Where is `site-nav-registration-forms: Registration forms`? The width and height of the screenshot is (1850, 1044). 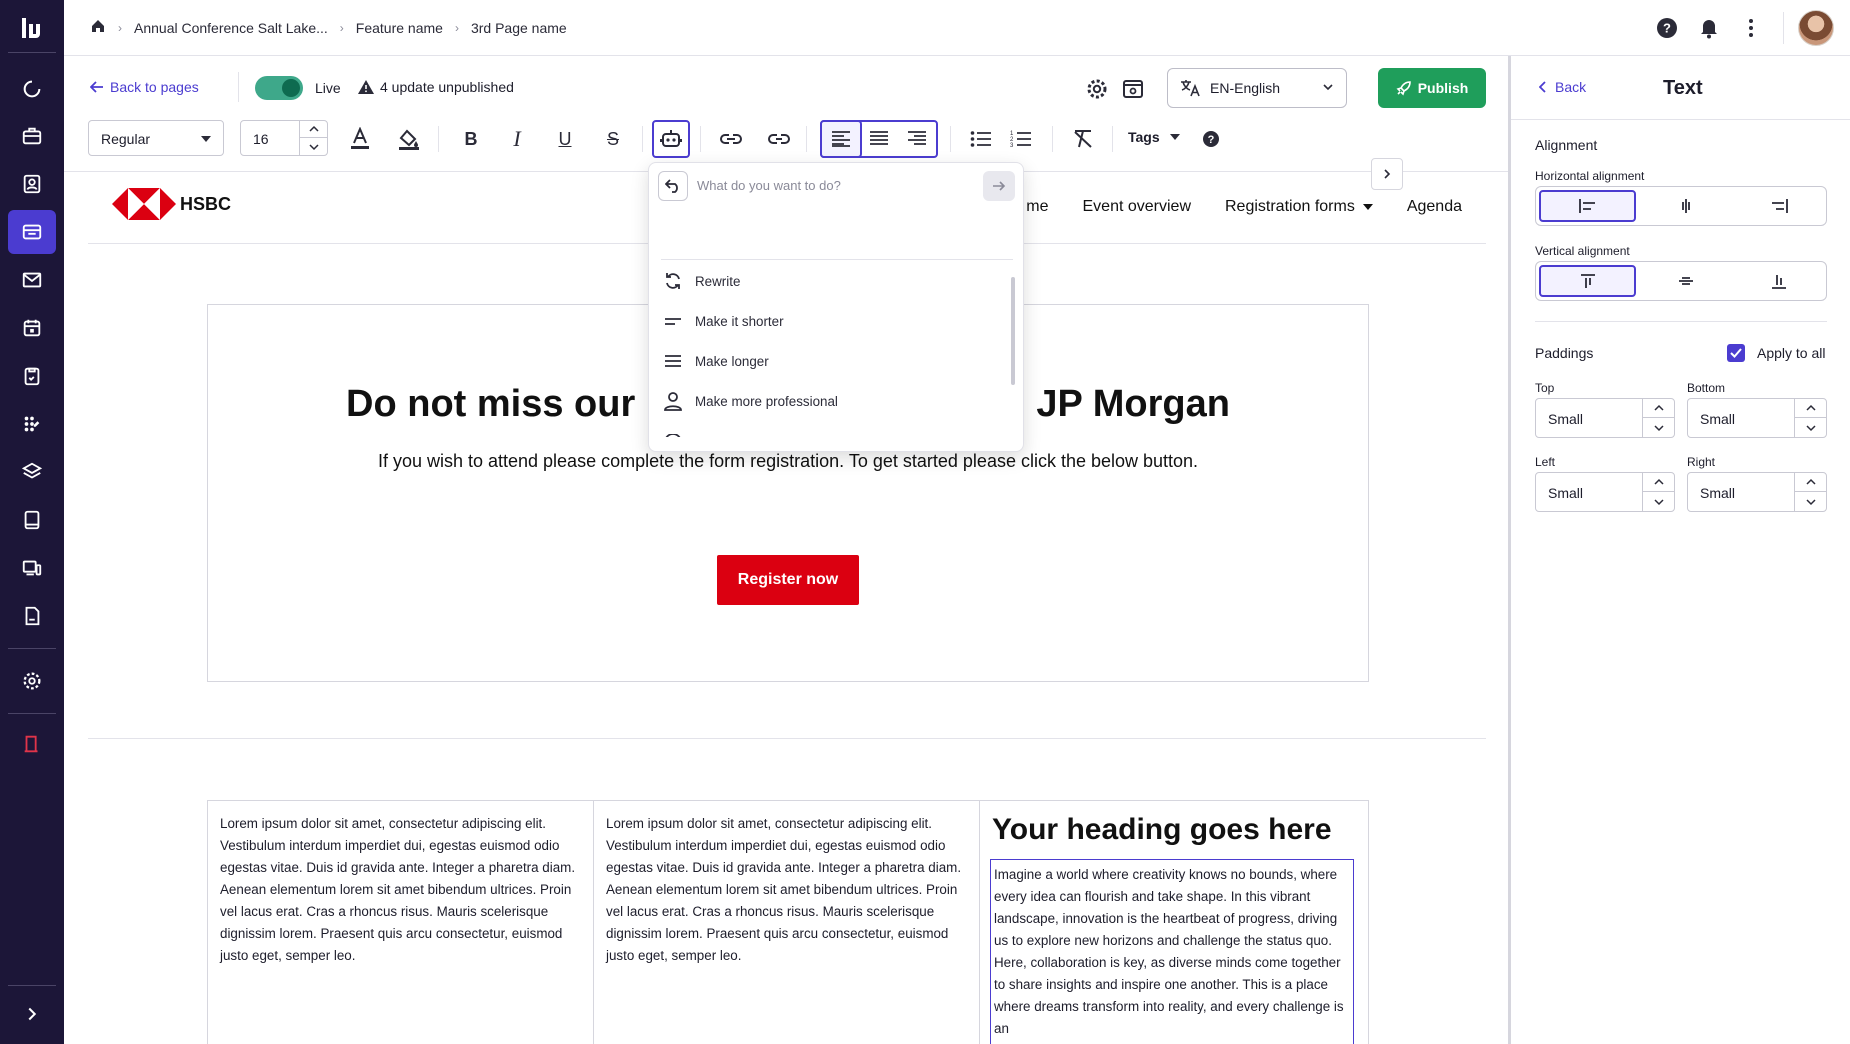 site-nav-registration-forms: Registration forms is located at coordinates (1299, 207).